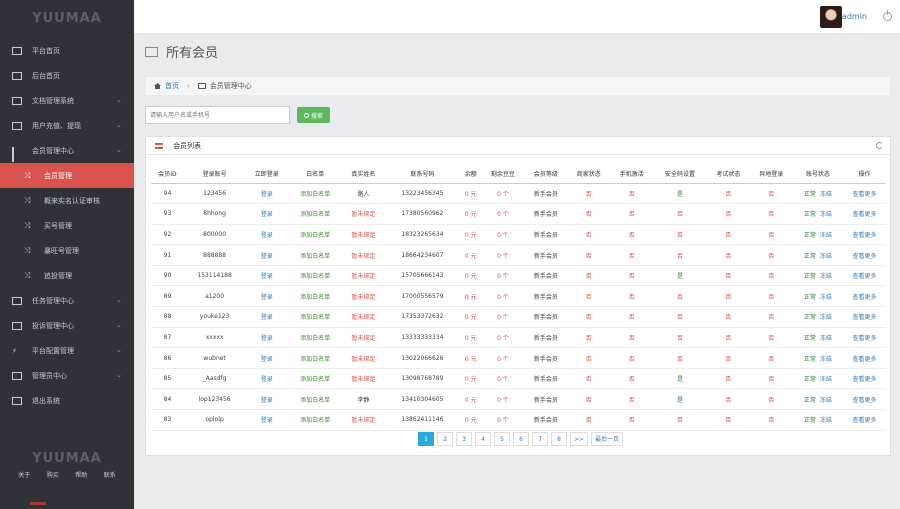 Image resolution: width=900 pixels, height=509 pixels. I want to click on footer-link: 关于, so click(24, 474).